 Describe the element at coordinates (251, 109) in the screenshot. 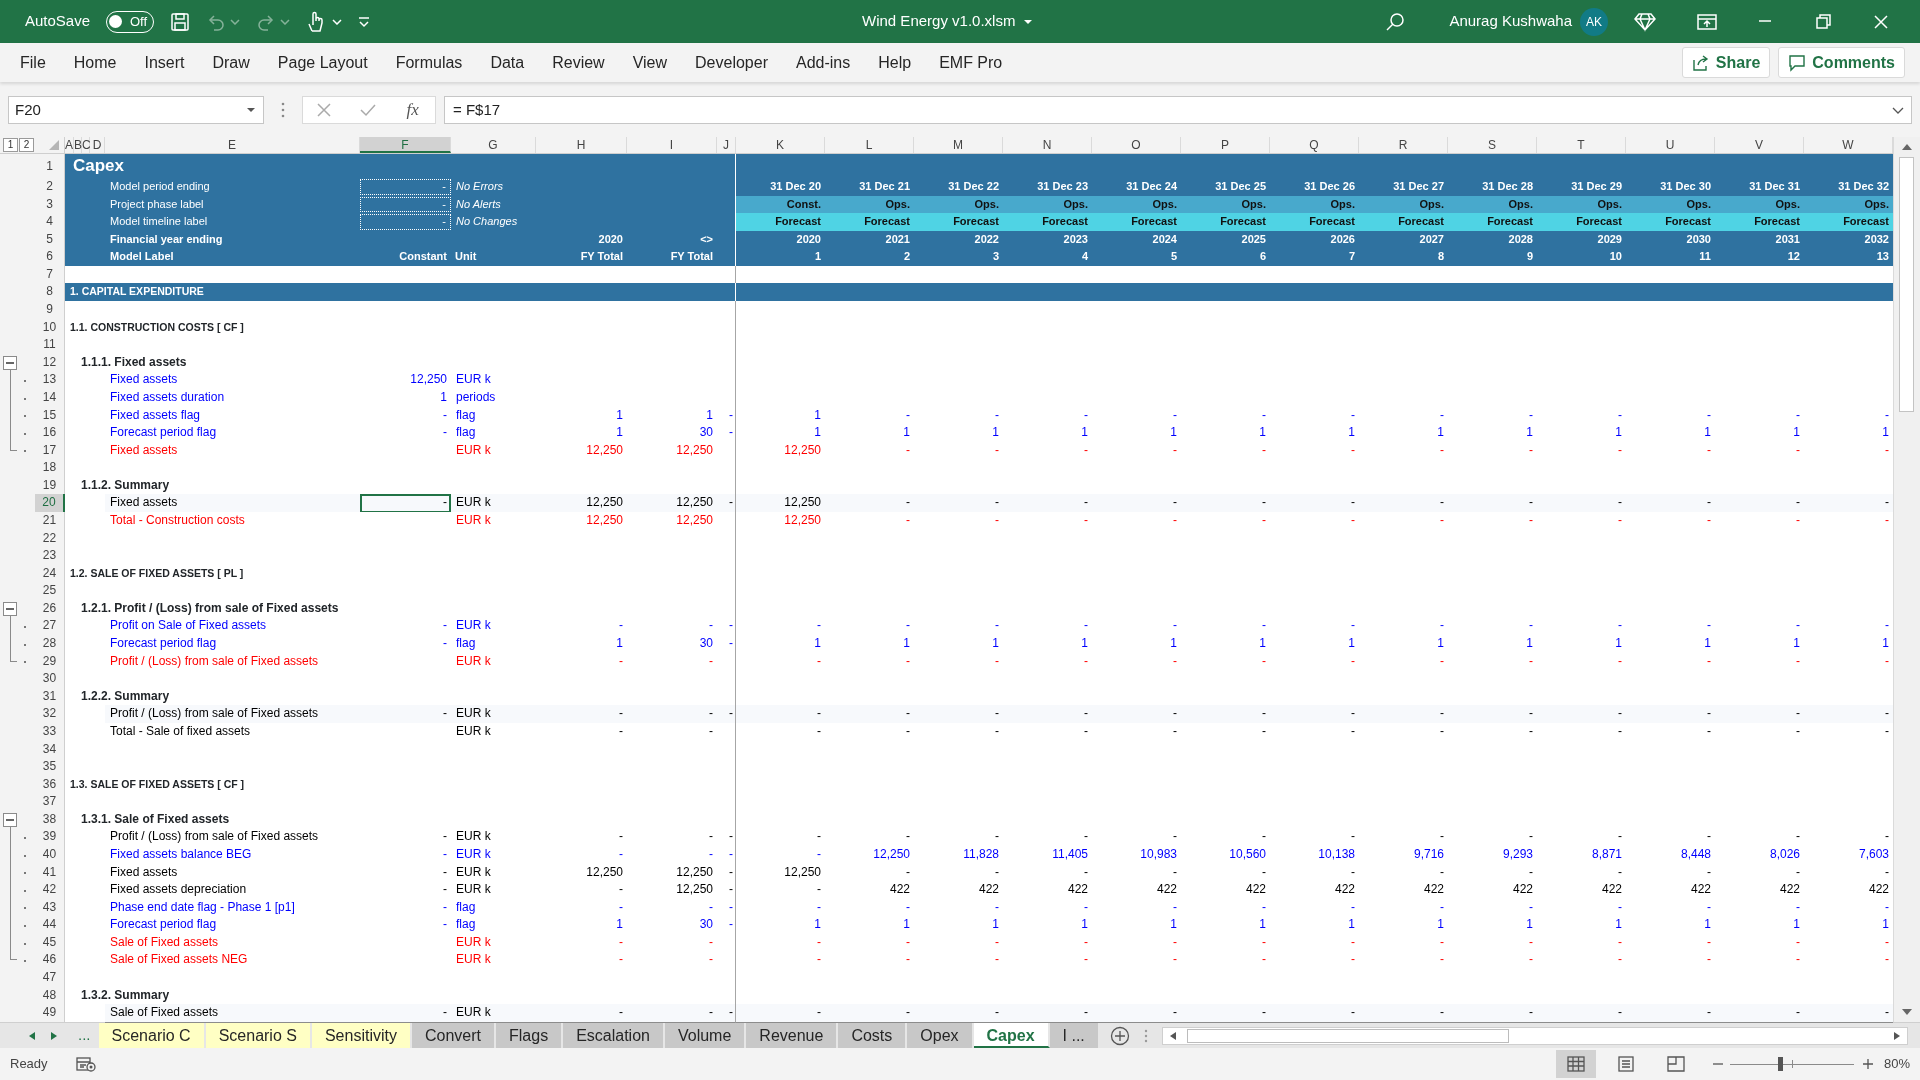

I see `dropdown-icon` at that location.